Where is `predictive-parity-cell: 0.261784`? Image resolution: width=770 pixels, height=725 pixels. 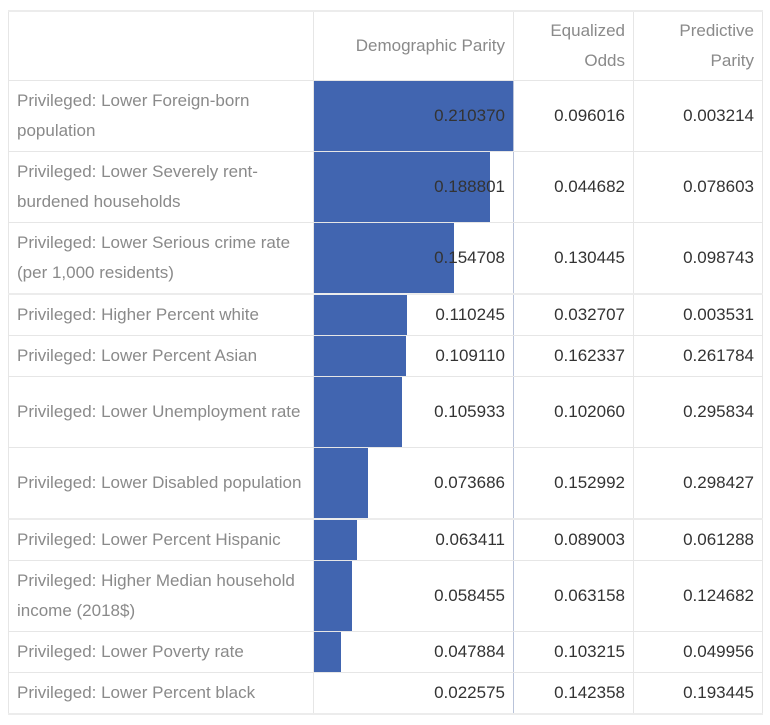 predictive-parity-cell: 0.261784 is located at coordinates (698, 356).